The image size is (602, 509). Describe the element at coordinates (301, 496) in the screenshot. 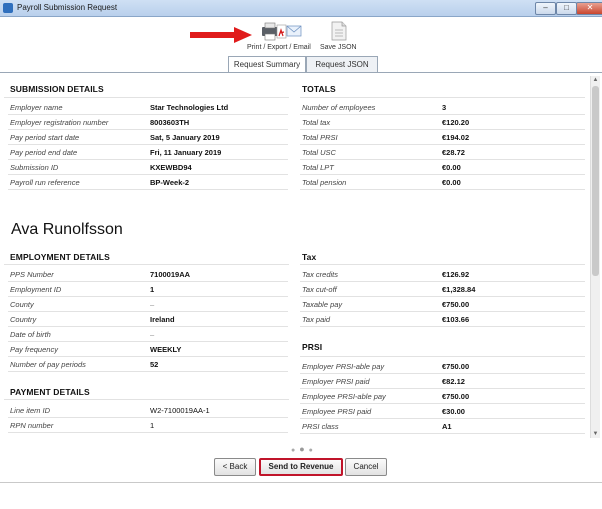

I see `status-bar` at that location.